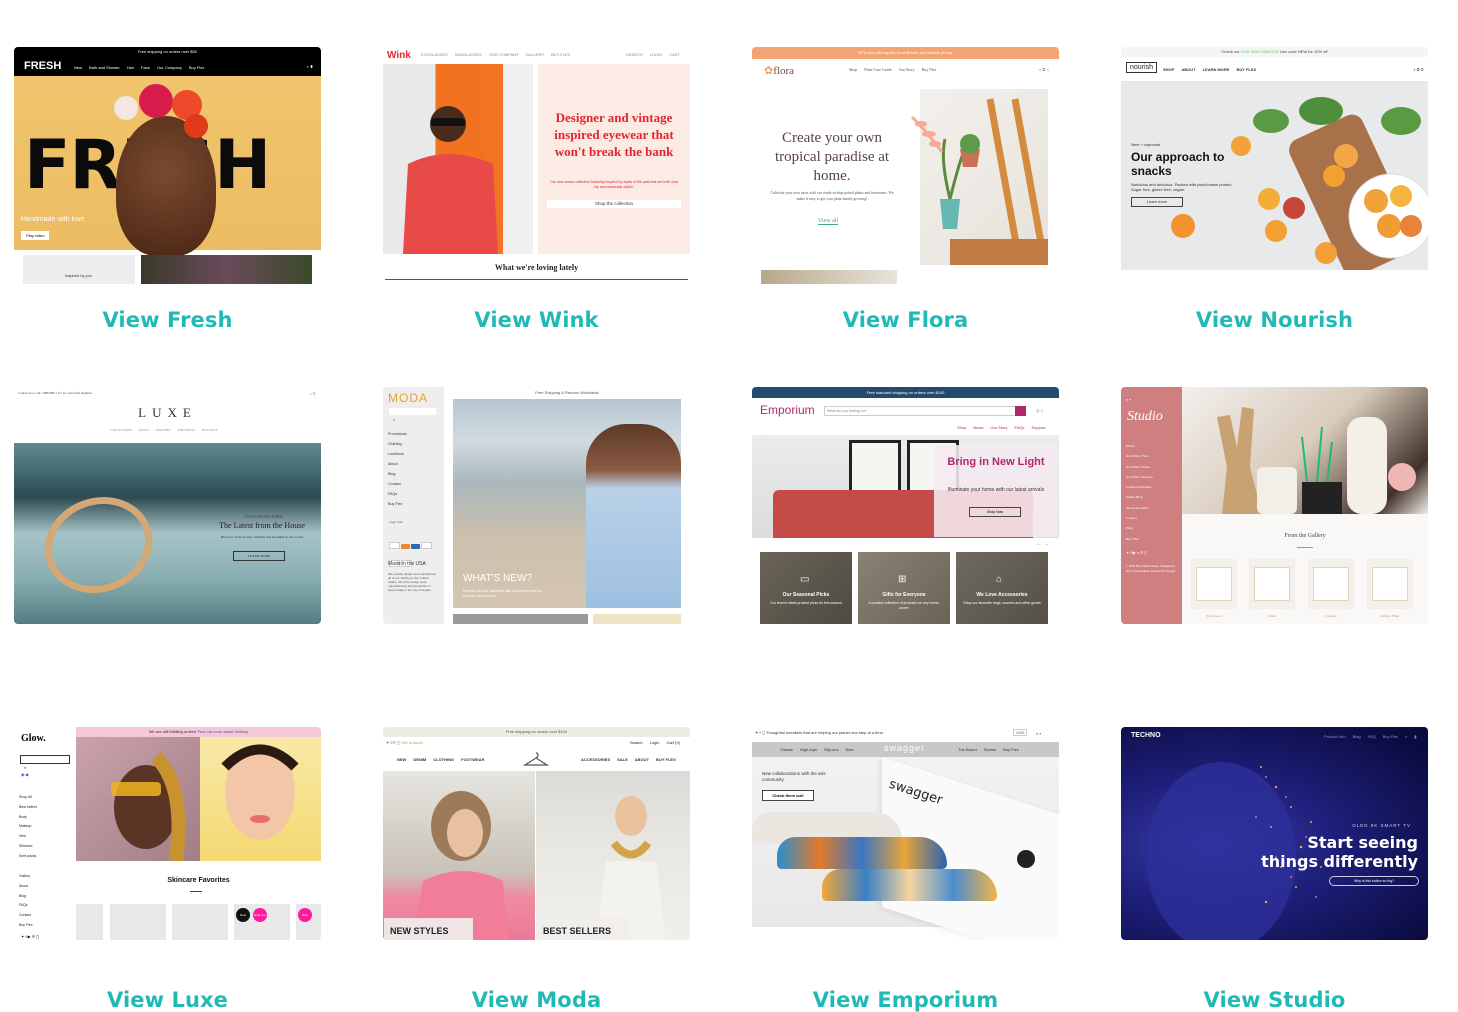  What do you see at coordinates (1303, 51) in the screenshot?
I see `announcement-text: Use code NEW for 15% off` at bounding box center [1303, 51].